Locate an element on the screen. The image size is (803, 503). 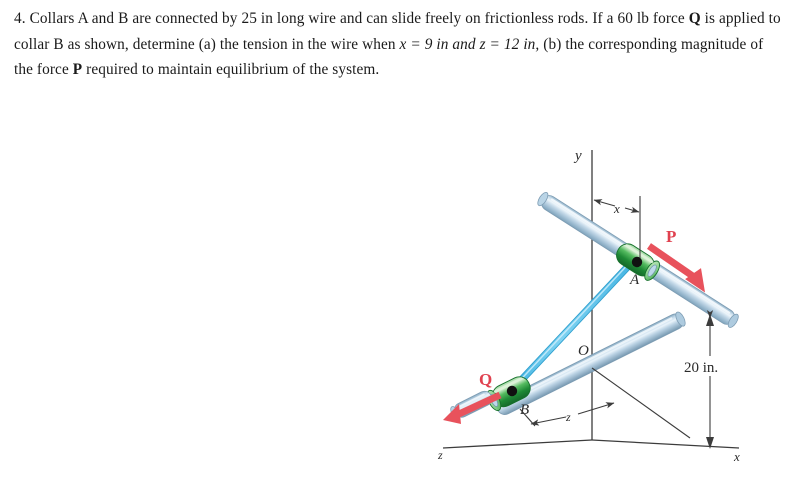
given-values-inline: x = 9 in and z = 12 in, is located at coordinates (469, 44).